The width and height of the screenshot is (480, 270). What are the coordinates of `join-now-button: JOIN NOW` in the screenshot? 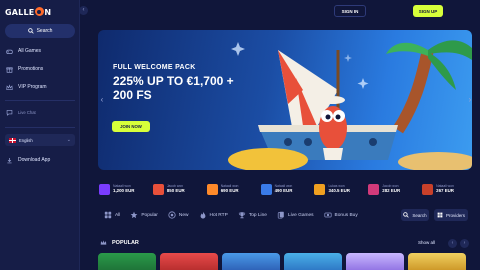 It's located at (131, 126).